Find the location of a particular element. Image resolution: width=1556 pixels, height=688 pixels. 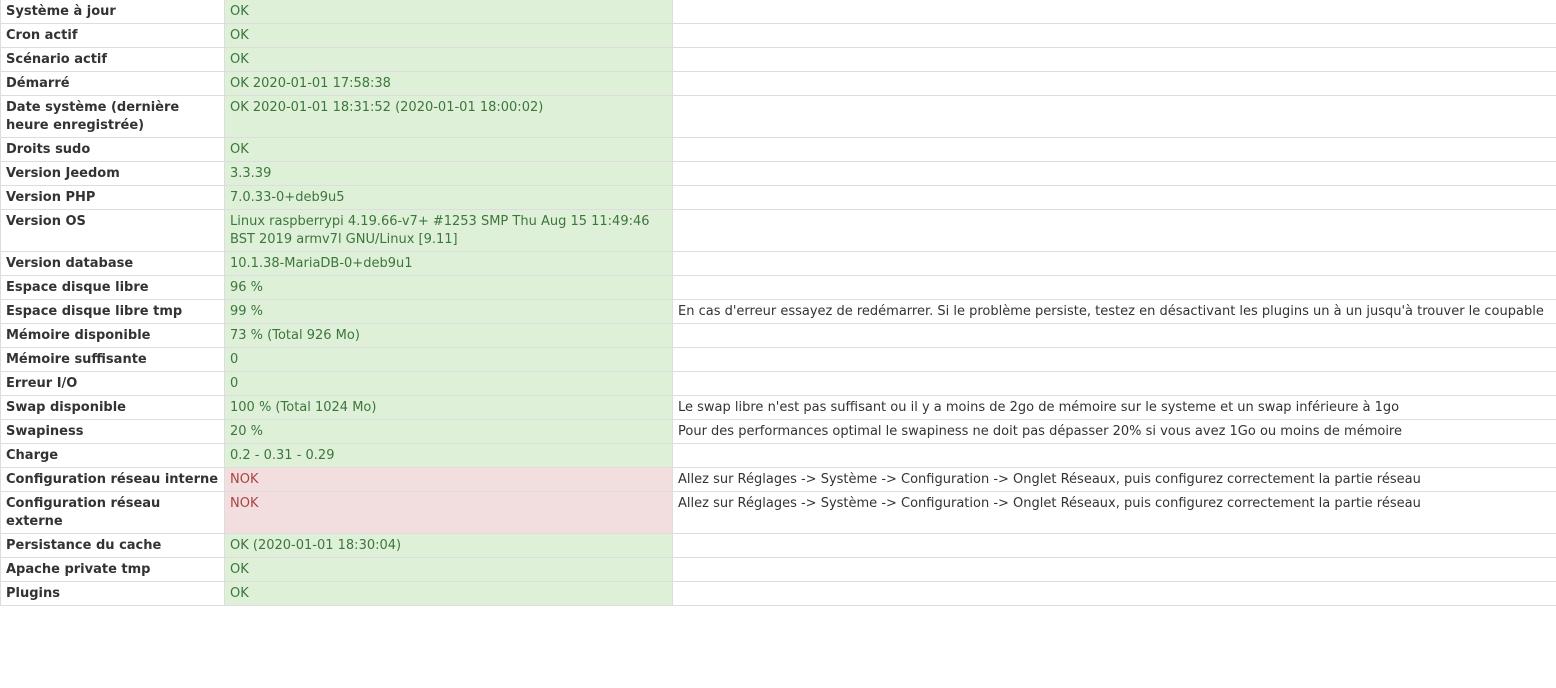

check-state: 10.1.38-MariaDB-0+deb9u1 is located at coordinates (448, 263).